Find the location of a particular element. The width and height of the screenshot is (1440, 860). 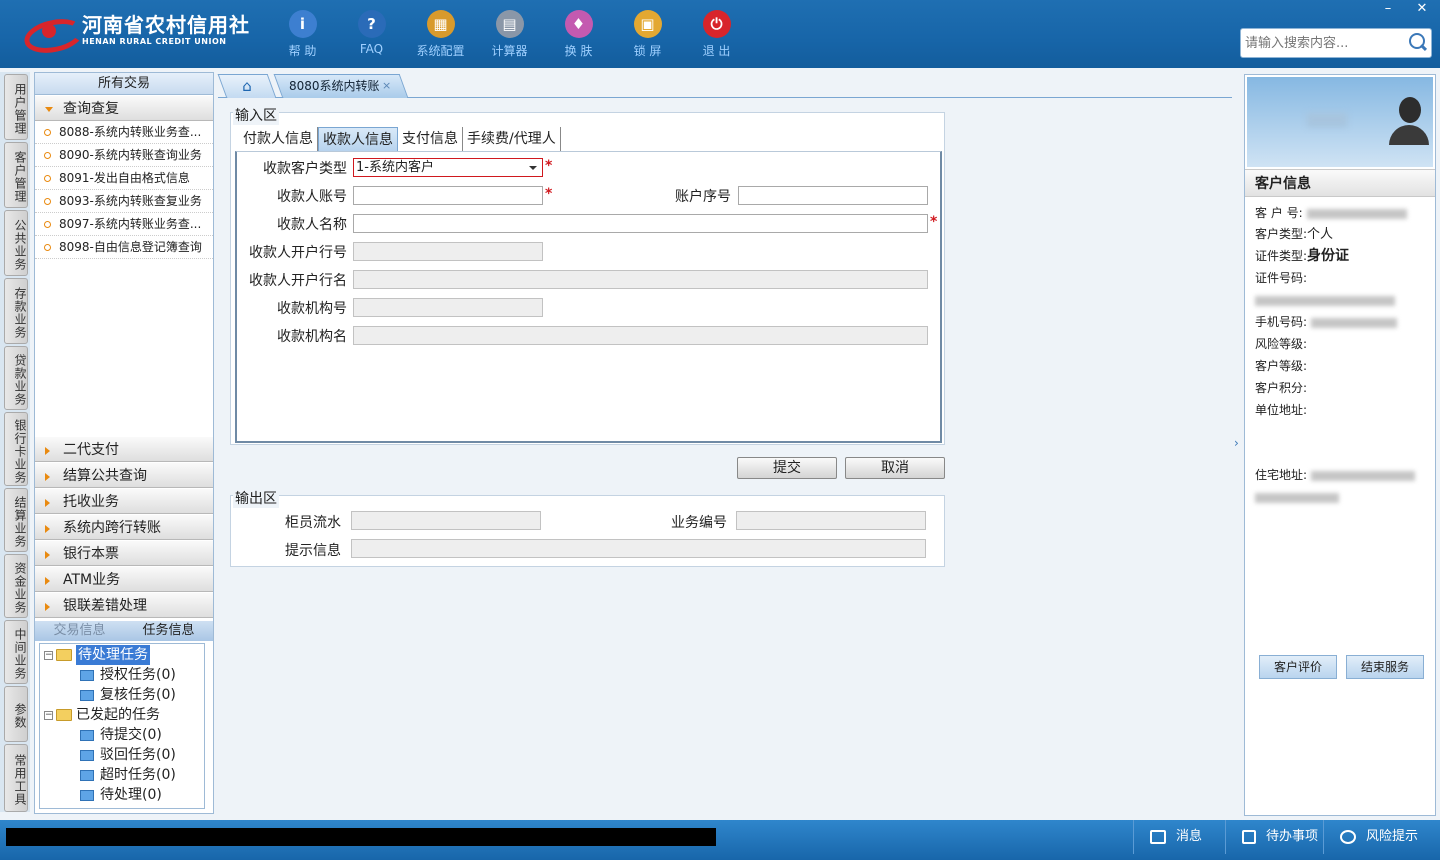

teller-serial-output is located at coordinates (446, 520).